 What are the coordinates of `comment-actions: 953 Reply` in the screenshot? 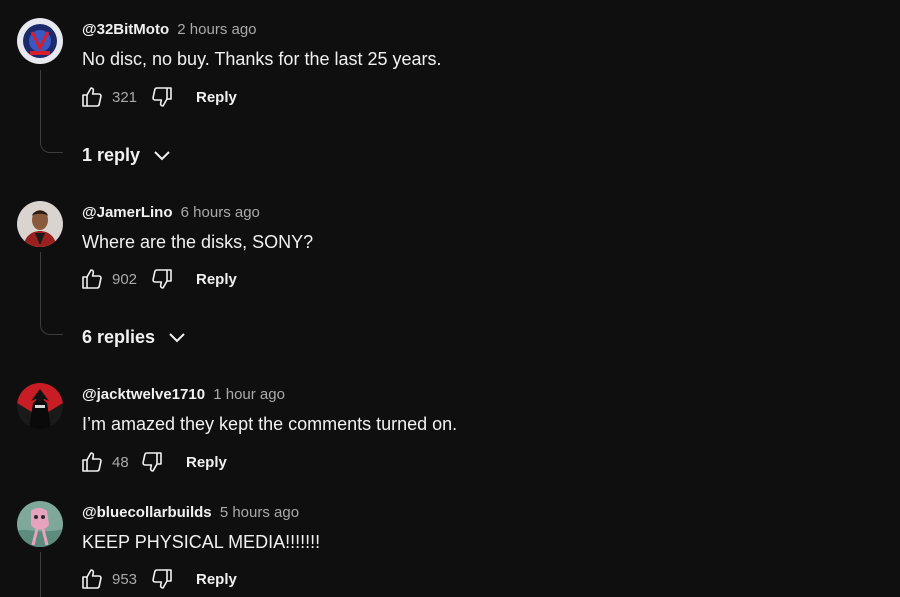 It's located at (158, 579).